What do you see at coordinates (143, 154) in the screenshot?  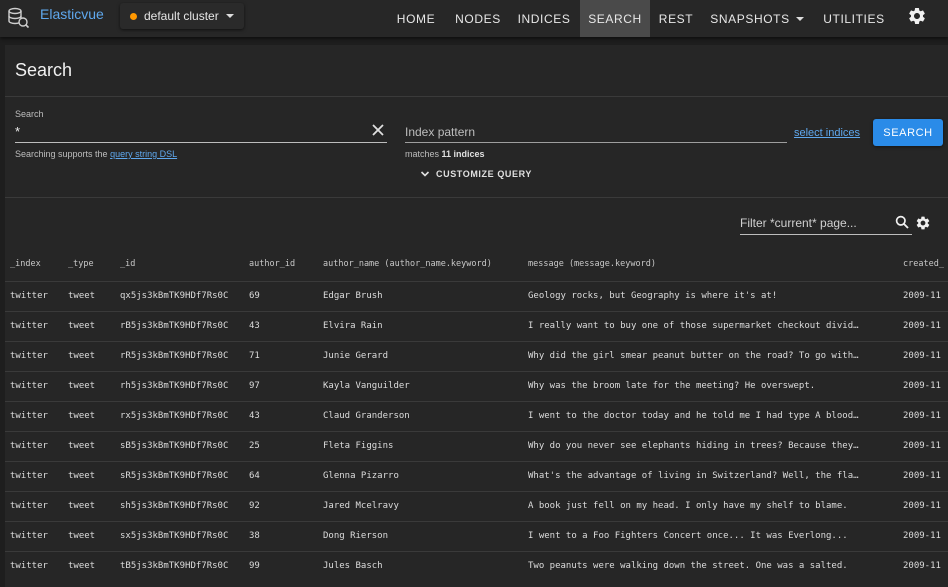 I see `query-string-dsl-link: query string DSL` at bounding box center [143, 154].